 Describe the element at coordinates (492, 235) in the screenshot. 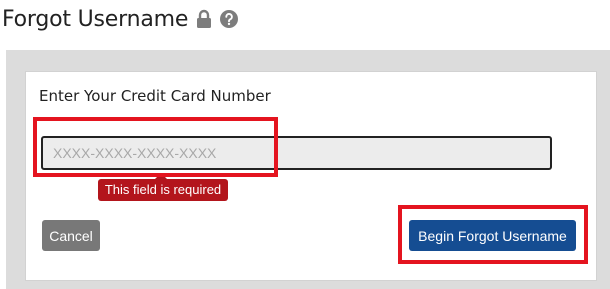

I see `begin-forgot-username-button: Begin Forgot Username` at that location.